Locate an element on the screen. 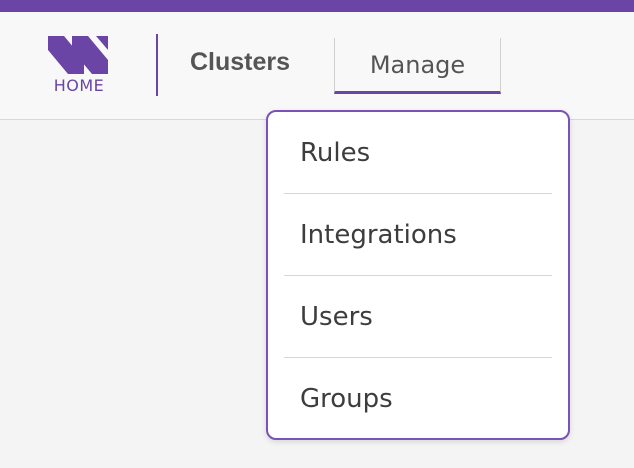 The width and height of the screenshot is (634, 468). menu-item-label: Users is located at coordinates (336, 316).